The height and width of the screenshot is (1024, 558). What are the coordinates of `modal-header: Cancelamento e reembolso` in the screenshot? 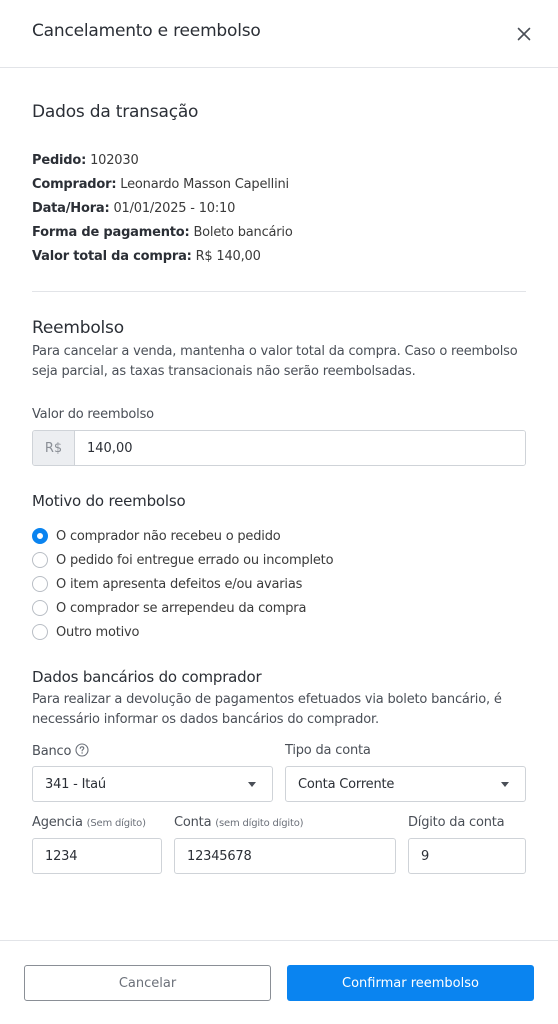 It's located at (279, 34).